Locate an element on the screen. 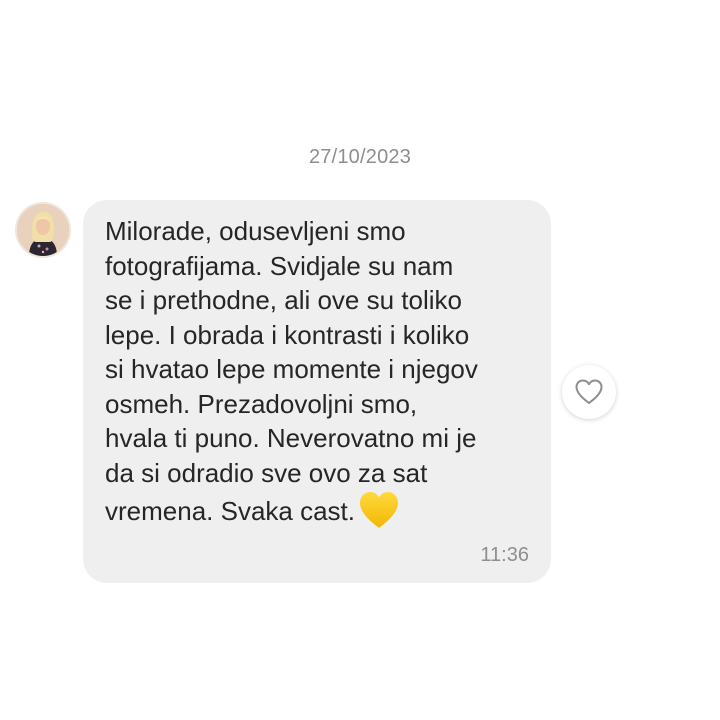 Image resolution: width=720 pixels, height=720 pixels. message-timestamp: 11:36 is located at coordinates (504, 555).